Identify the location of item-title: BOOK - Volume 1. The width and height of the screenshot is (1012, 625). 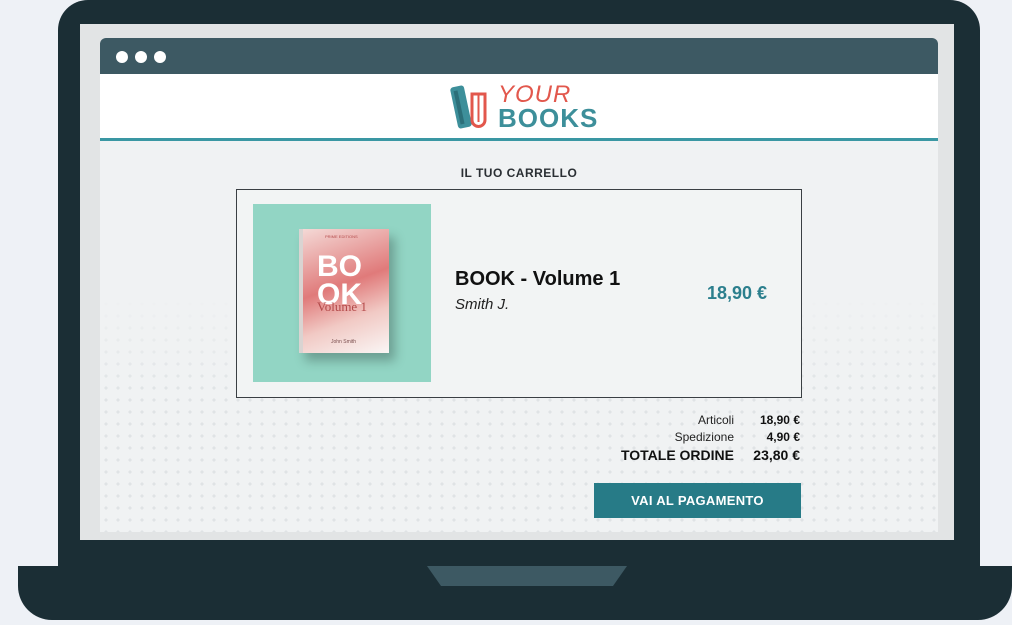
(537, 279).